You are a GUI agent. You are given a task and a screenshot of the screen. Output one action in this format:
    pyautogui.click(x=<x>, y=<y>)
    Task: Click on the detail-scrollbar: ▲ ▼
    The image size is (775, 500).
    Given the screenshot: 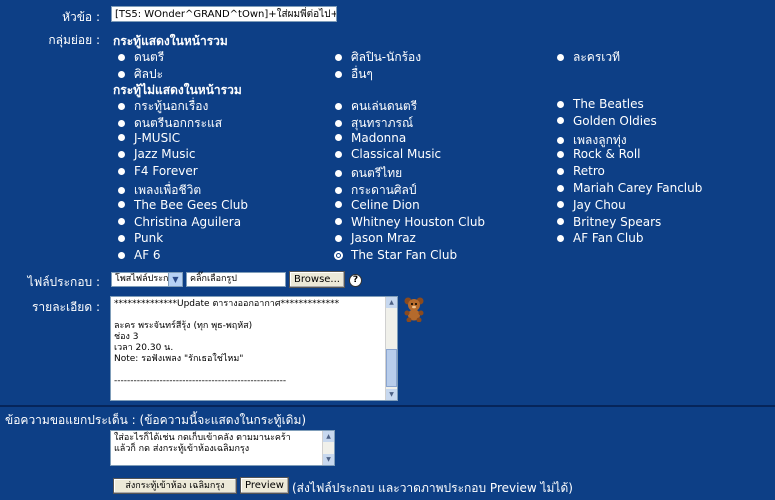 What is the action you would take?
    pyautogui.click(x=391, y=348)
    